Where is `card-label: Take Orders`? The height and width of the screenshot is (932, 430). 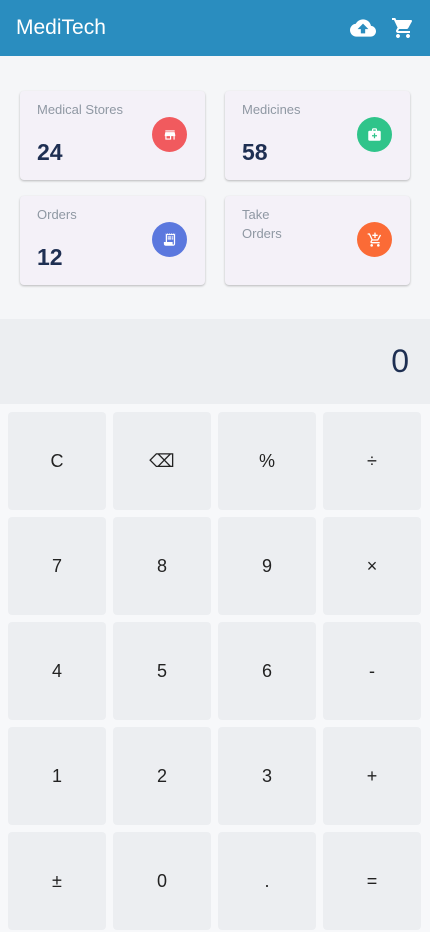
card-label: Take Orders is located at coordinates (262, 224).